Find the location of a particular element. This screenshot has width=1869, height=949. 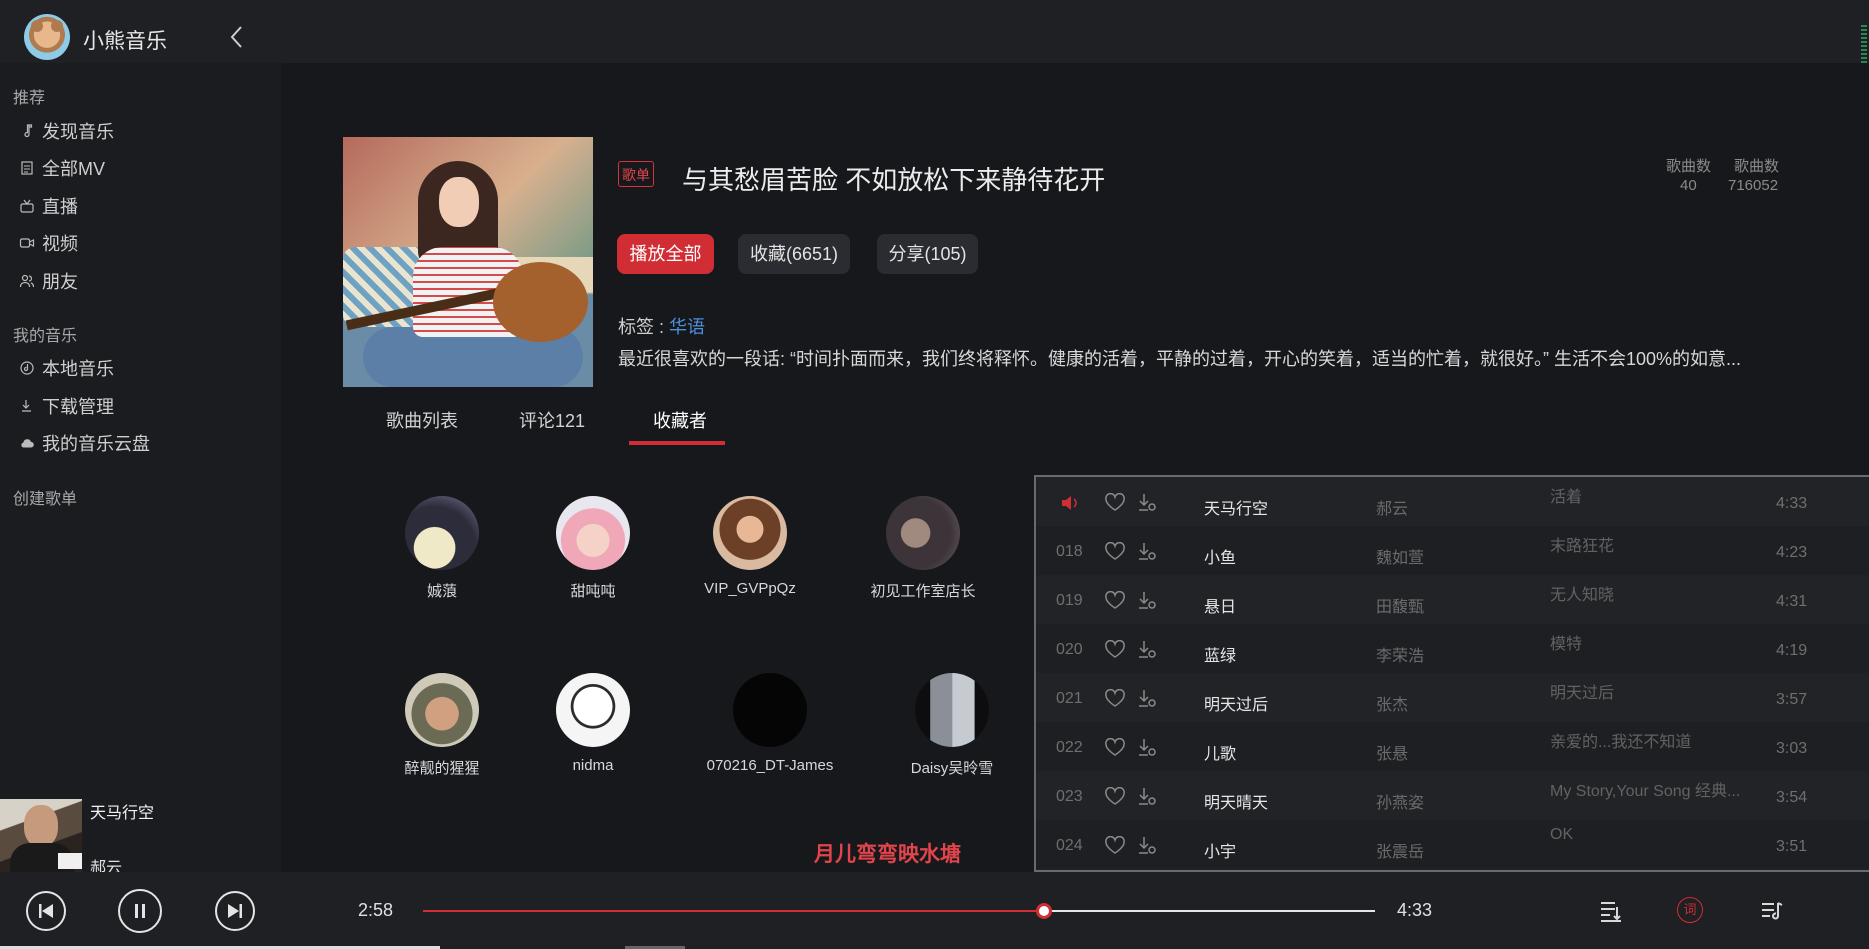

lyric-toggle-button: 词 is located at coordinates (1690, 910).